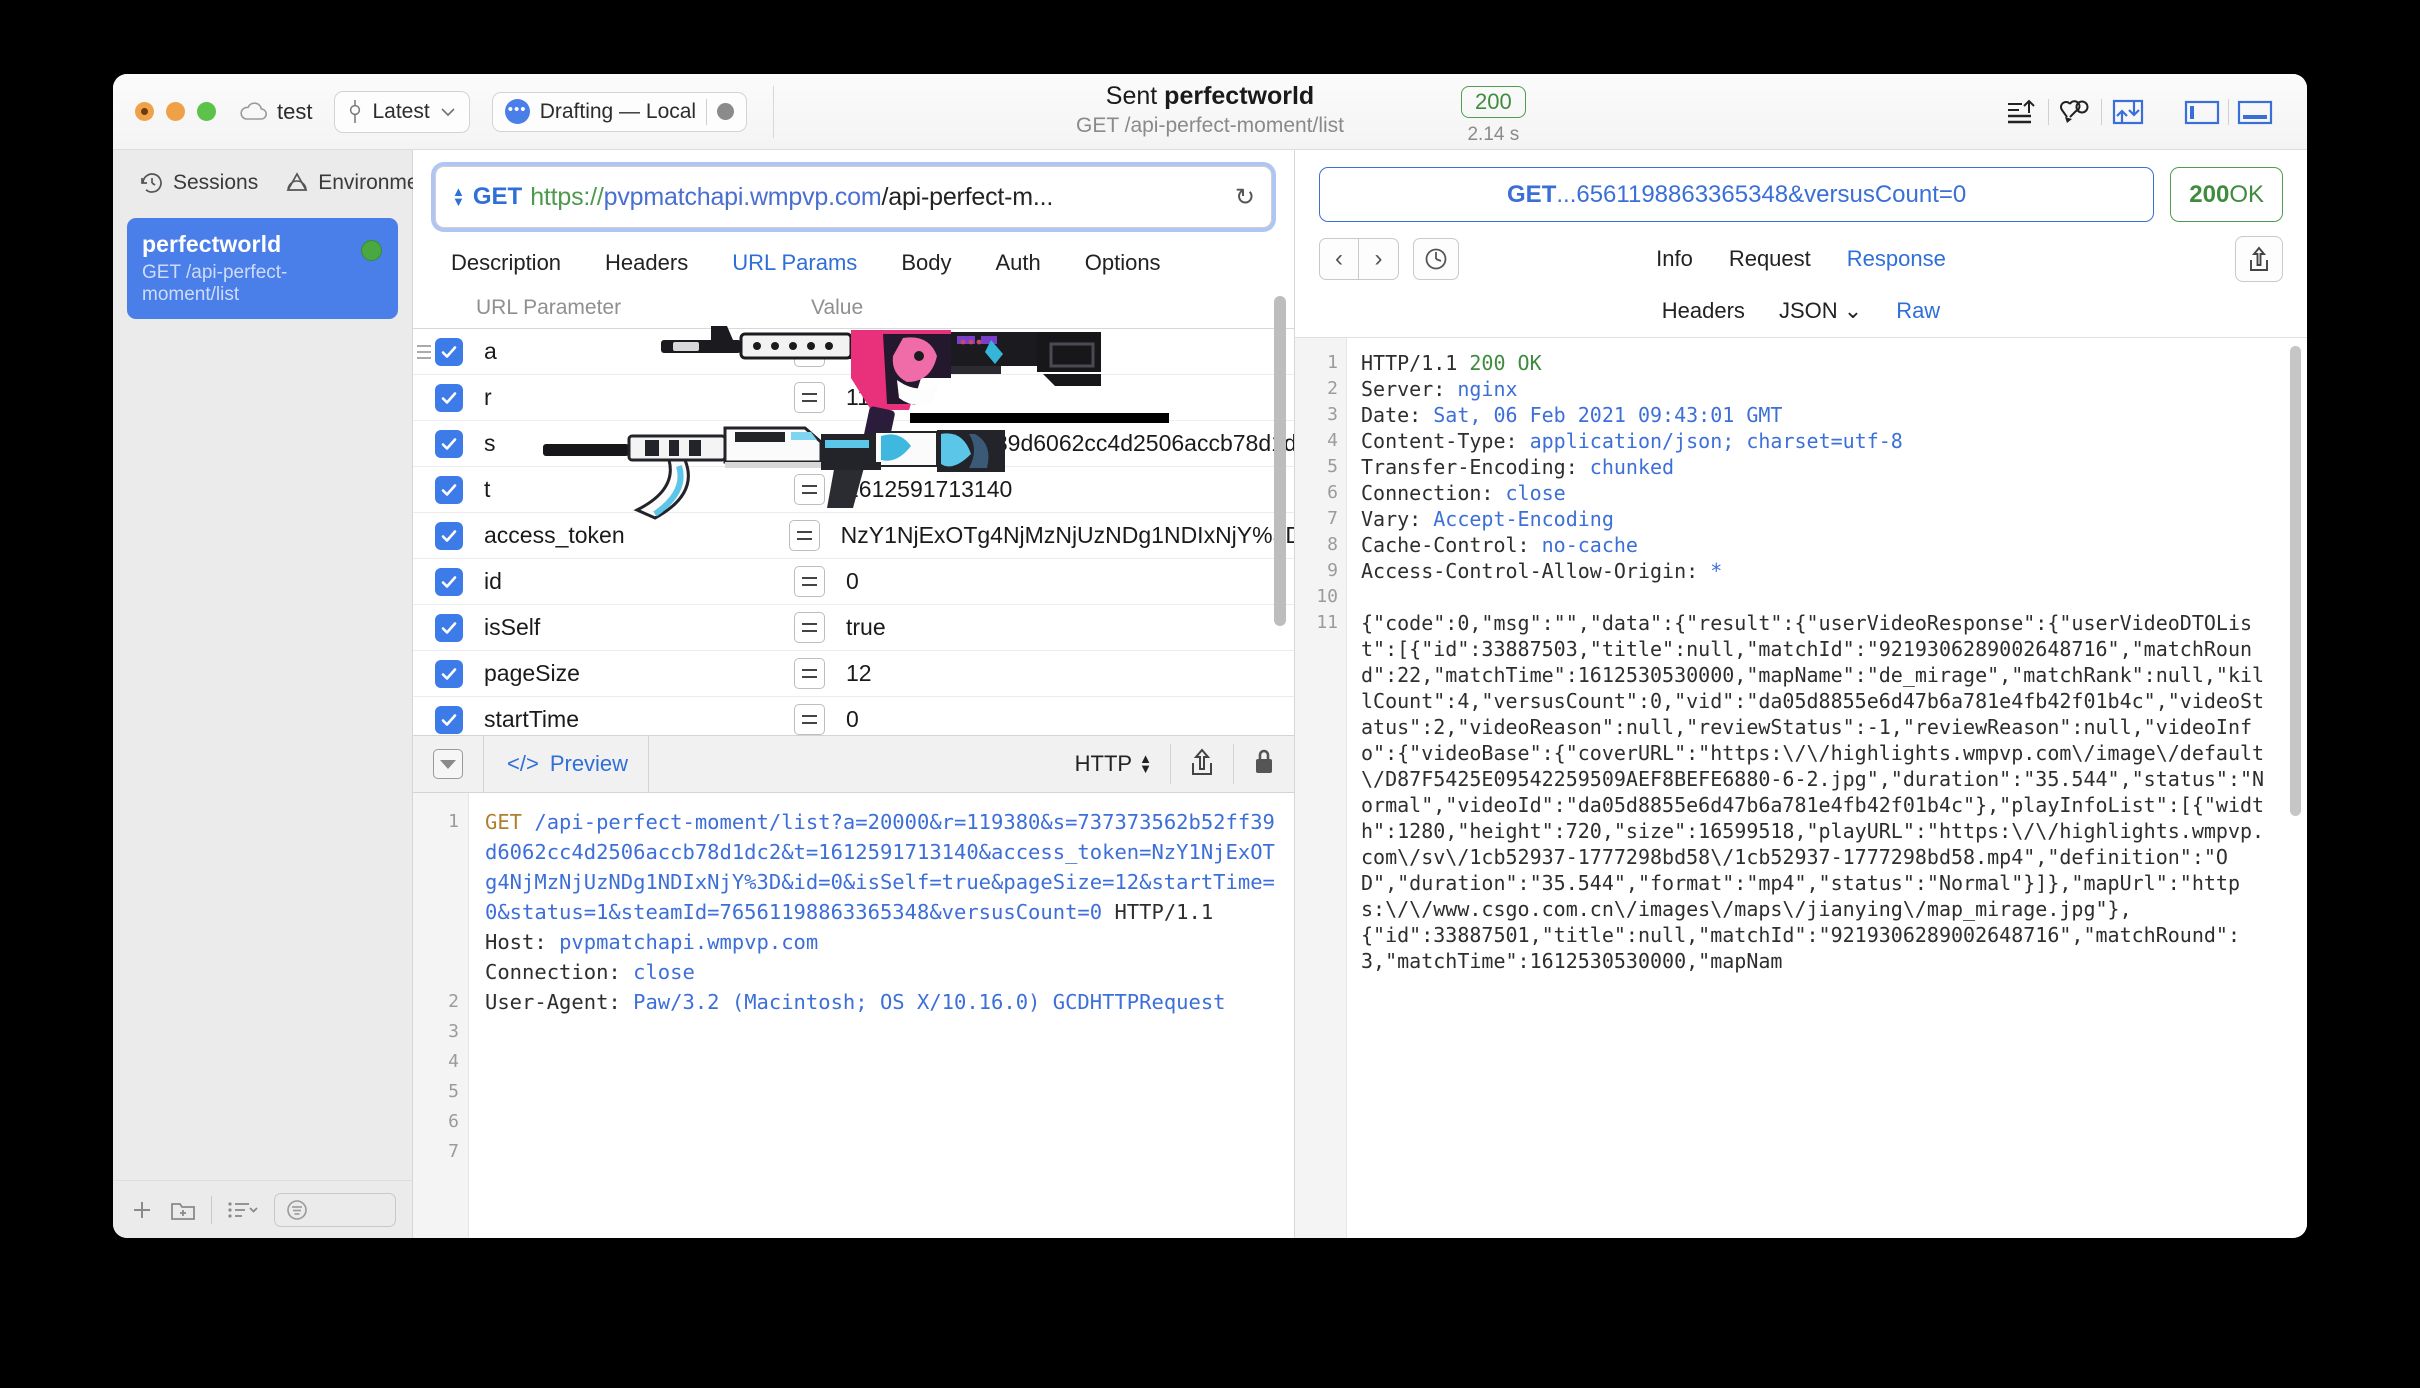 The image size is (2420, 1388). What do you see at coordinates (142, 1210) in the screenshot?
I see `add-request-icon` at bounding box center [142, 1210].